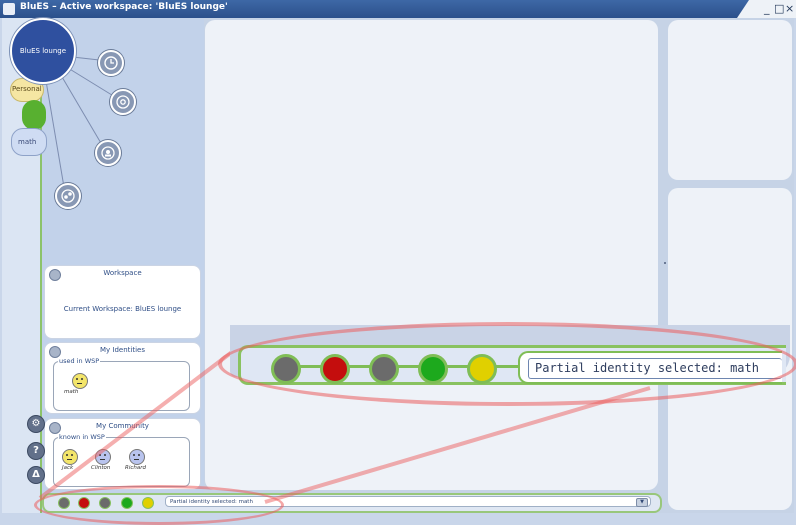  I want to click on zoom-highlight-ellipse, so click(507, 364).